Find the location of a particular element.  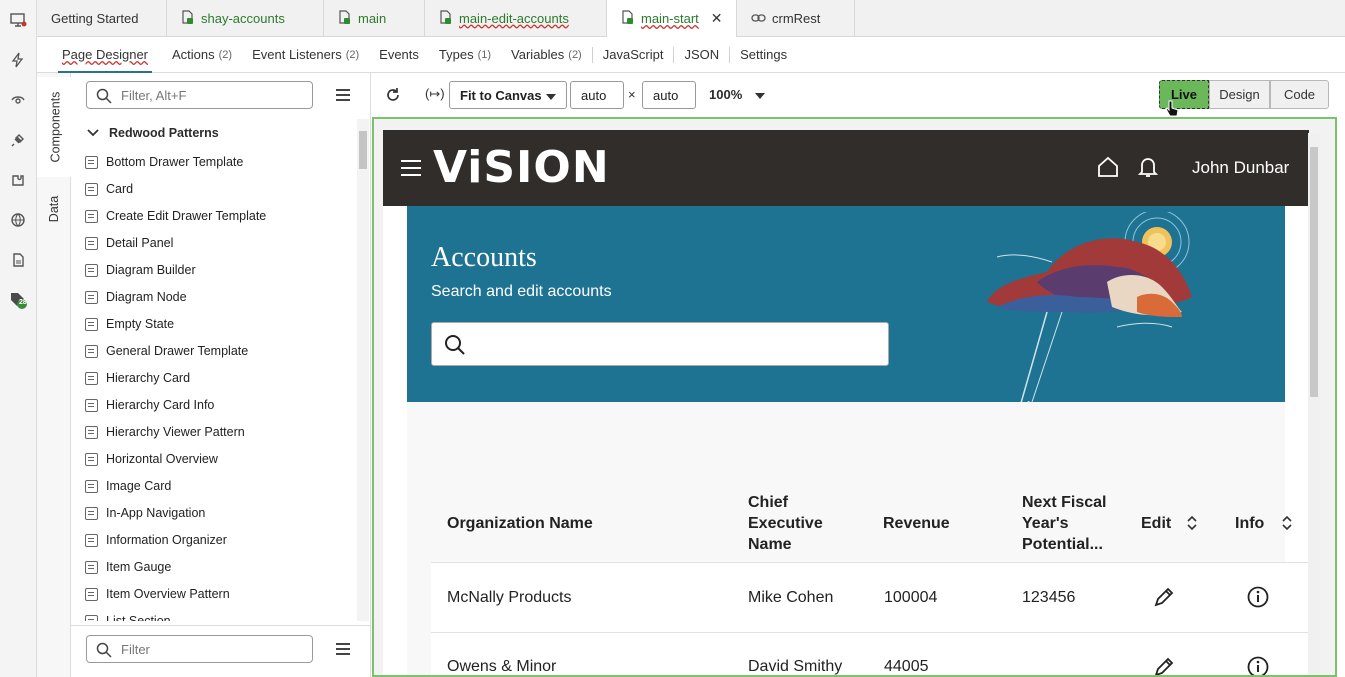

component-item: Information Organizer is located at coordinates (156, 540).